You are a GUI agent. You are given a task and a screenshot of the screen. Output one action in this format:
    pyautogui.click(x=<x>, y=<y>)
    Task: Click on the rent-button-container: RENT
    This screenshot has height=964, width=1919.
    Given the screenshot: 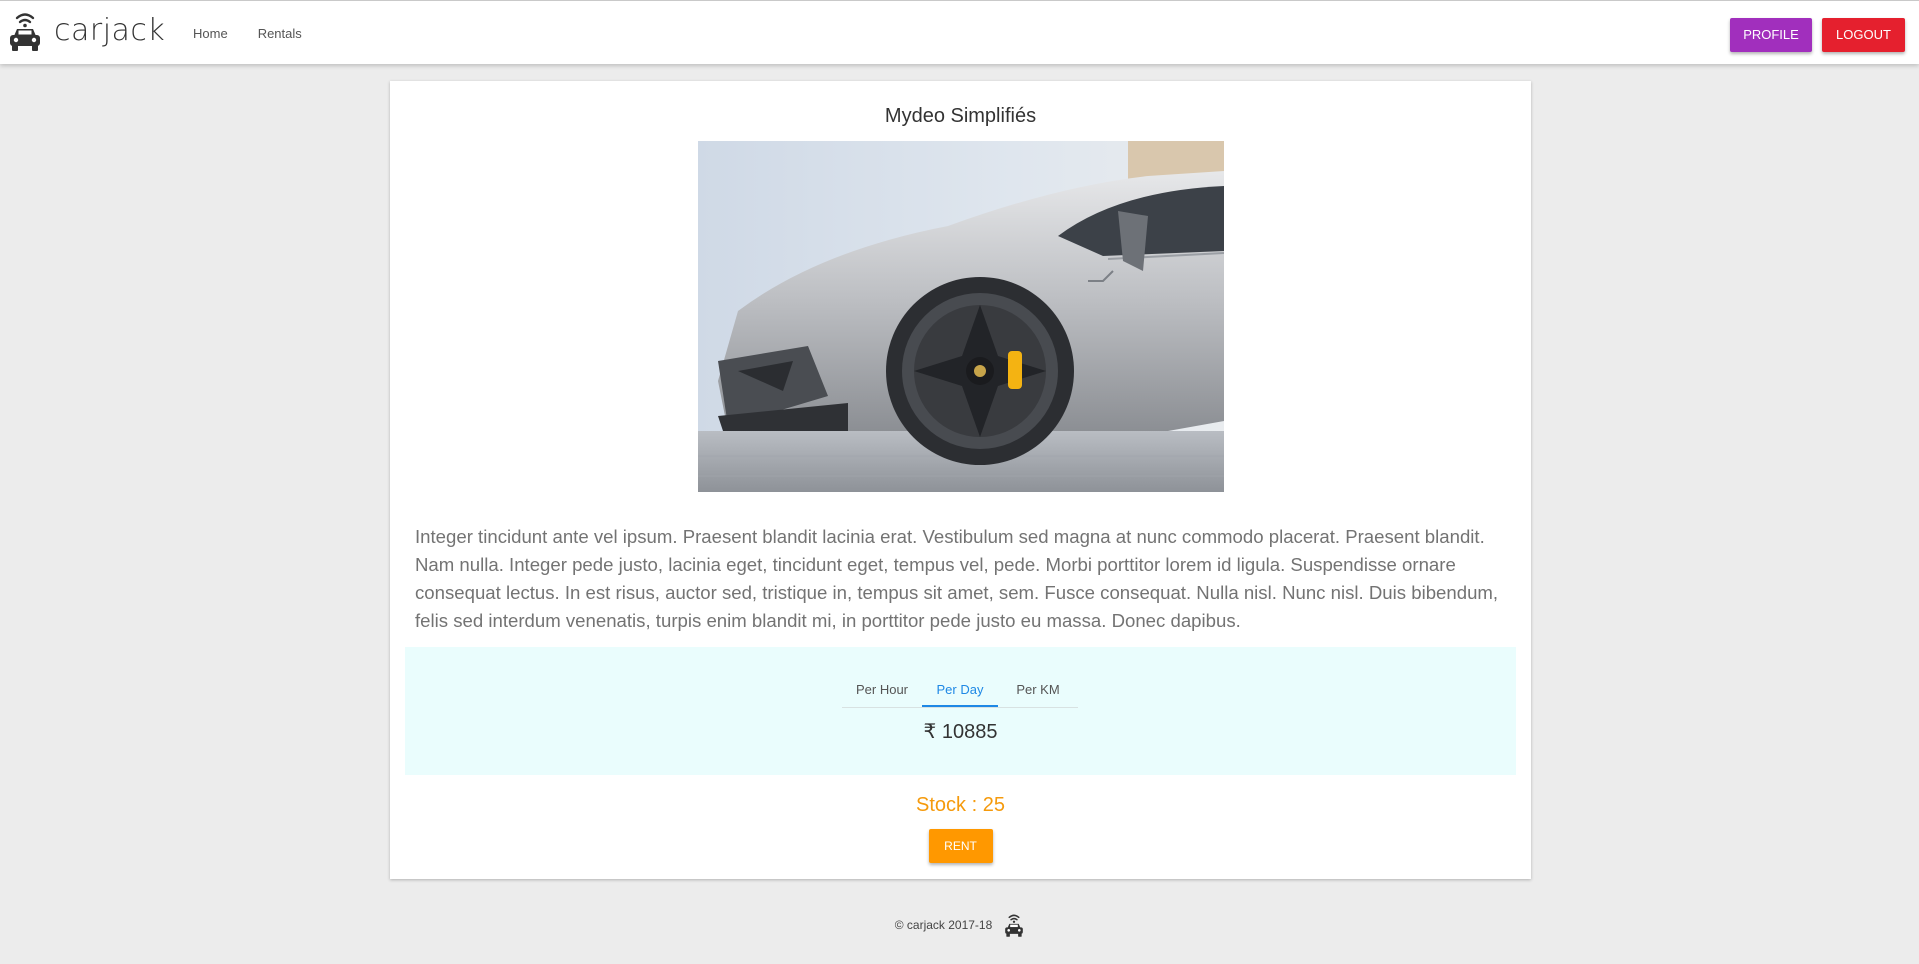 What is the action you would take?
    pyautogui.click(x=960, y=846)
    